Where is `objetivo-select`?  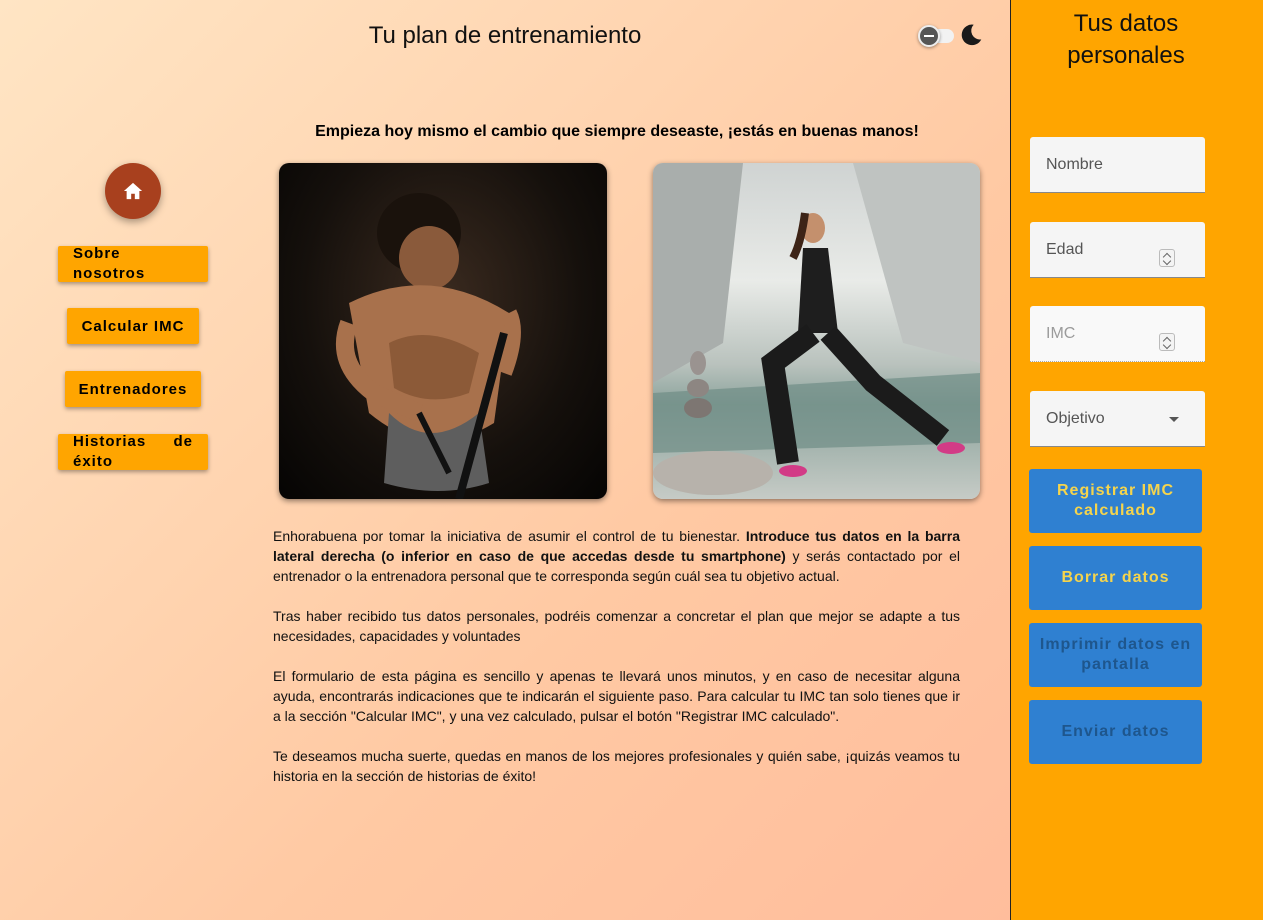
objetivo-select is located at coordinates (1117, 419).